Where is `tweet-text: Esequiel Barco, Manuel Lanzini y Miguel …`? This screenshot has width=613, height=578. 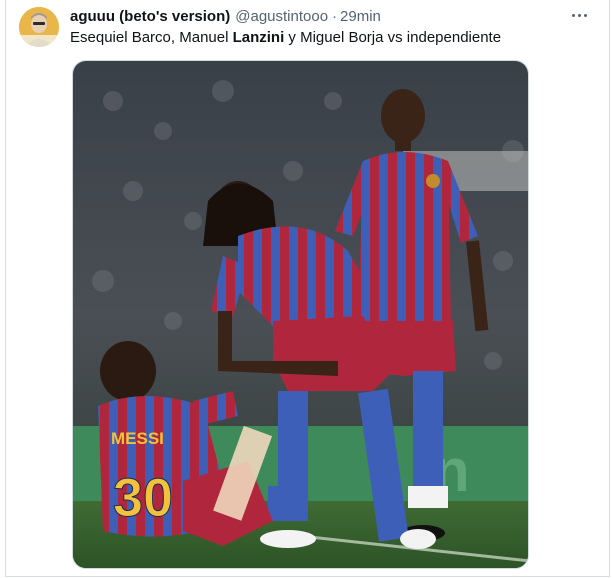
tweet-text: Esequiel Barco, Manuel Lanzini y Miguel … is located at coordinates (285, 38).